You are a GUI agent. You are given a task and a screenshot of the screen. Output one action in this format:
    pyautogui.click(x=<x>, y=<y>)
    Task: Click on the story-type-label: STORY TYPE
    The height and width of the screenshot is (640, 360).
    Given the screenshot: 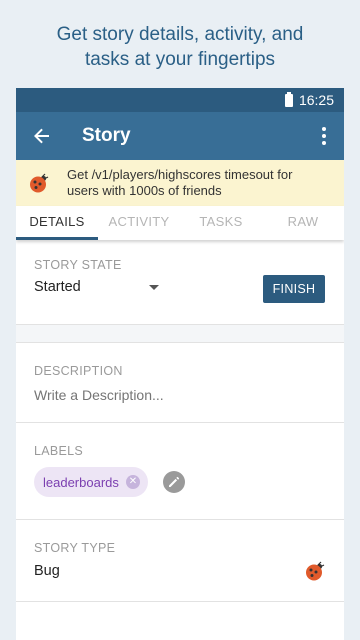 What is the action you would take?
    pyautogui.click(x=75, y=548)
    